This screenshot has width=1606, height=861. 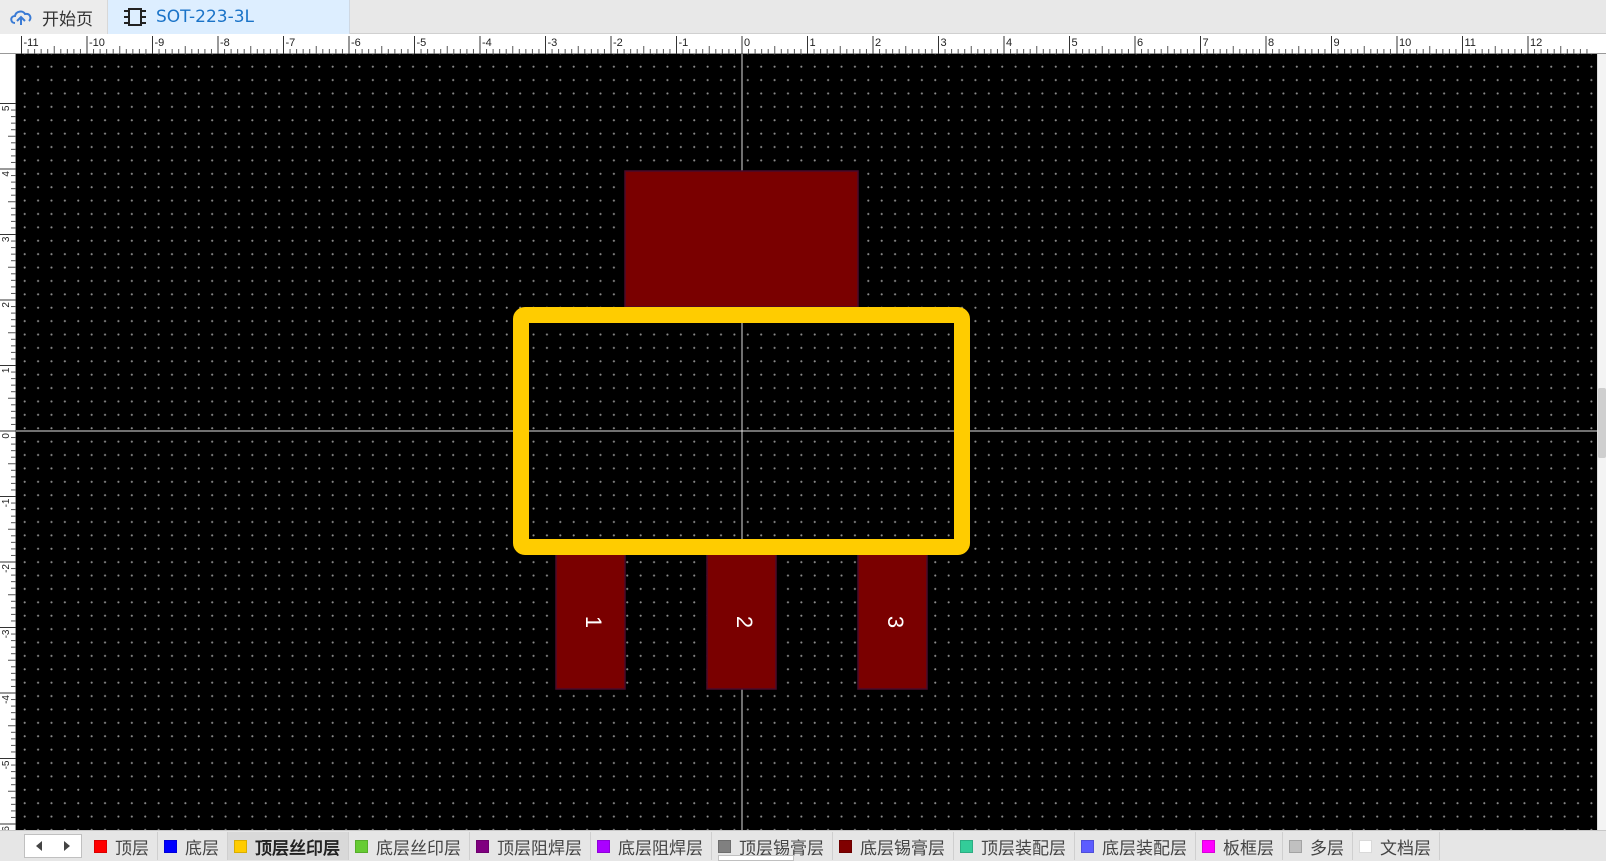 What do you see at coordinates (297, 848) in the screenshot?
I see `layer-label: 顶层丝印层` at bounding box center [297, 848].